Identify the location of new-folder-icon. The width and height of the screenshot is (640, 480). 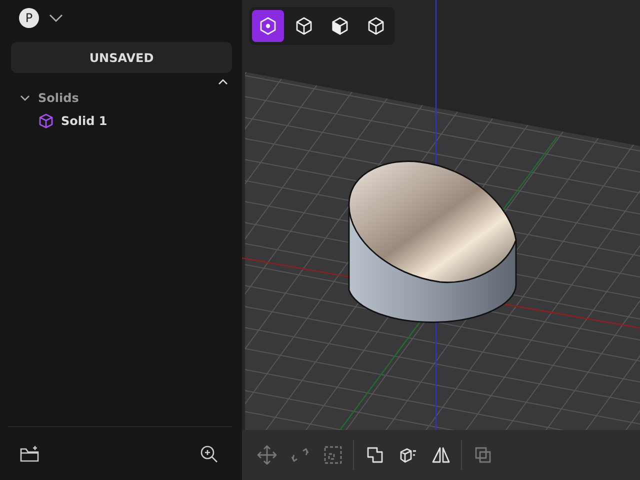
(30, 453).